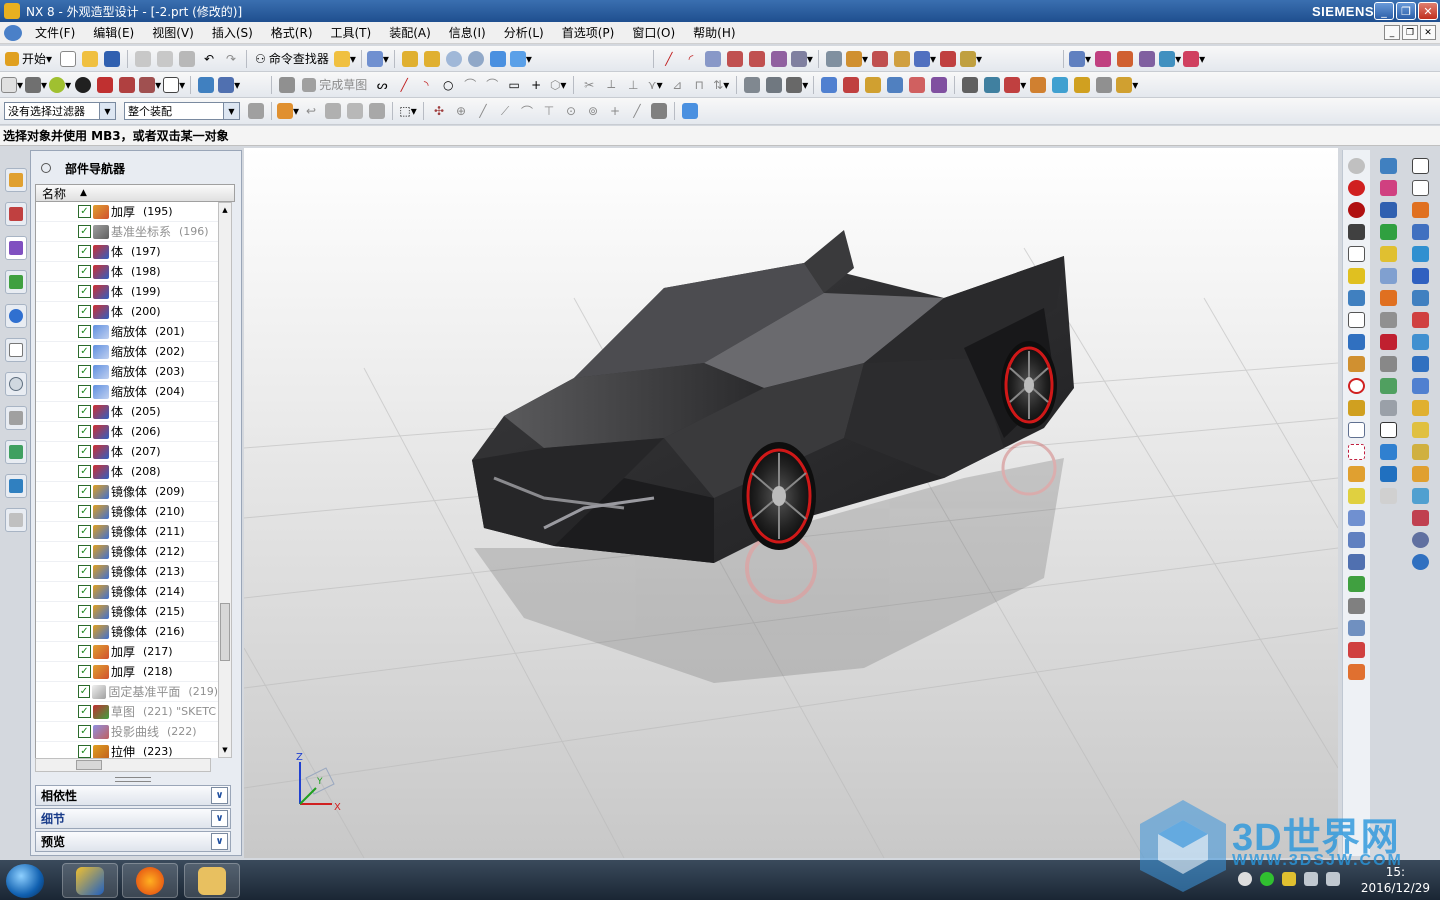 Image resolution: width=1440 pixels, height=900 pixels. What do you see at coordinates (549, 111) in the screenshot?
I see `snap-6: ⊤` at bounding box center [549, 111].